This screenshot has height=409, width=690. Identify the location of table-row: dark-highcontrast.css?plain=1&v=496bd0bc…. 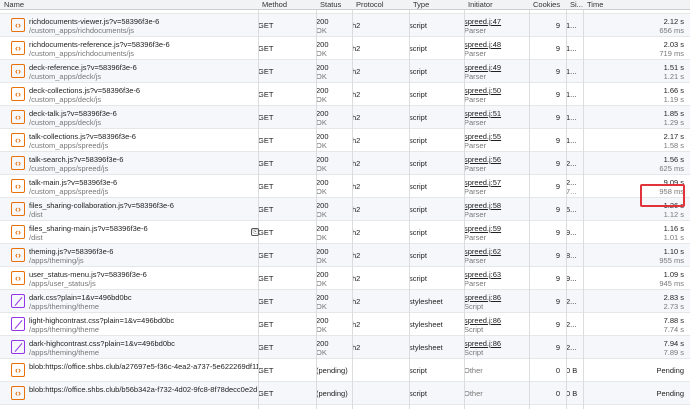
(345, 347).